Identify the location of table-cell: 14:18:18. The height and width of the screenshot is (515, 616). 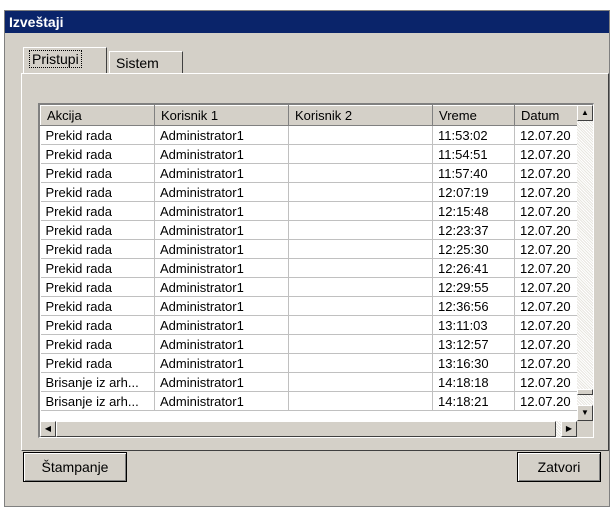
(473, 382).